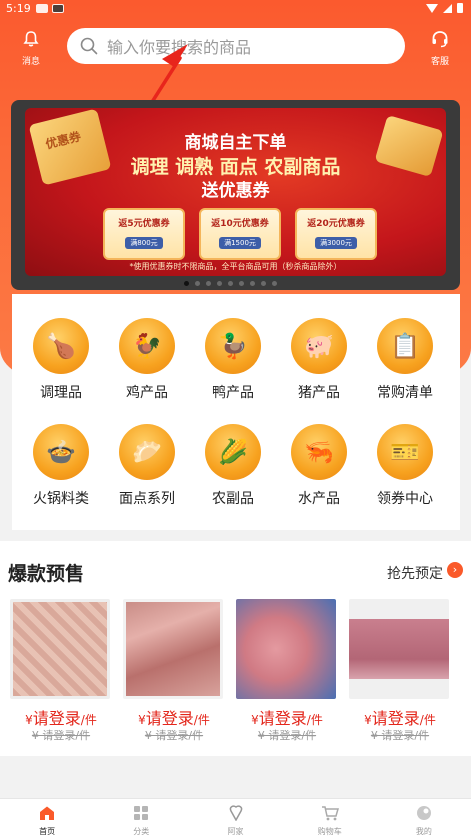 This screenshot has width=471, height=837. Describe the element at coordinates (61, 346) in the screenshot. I see `nuggets-icon: 🍗` at that location.